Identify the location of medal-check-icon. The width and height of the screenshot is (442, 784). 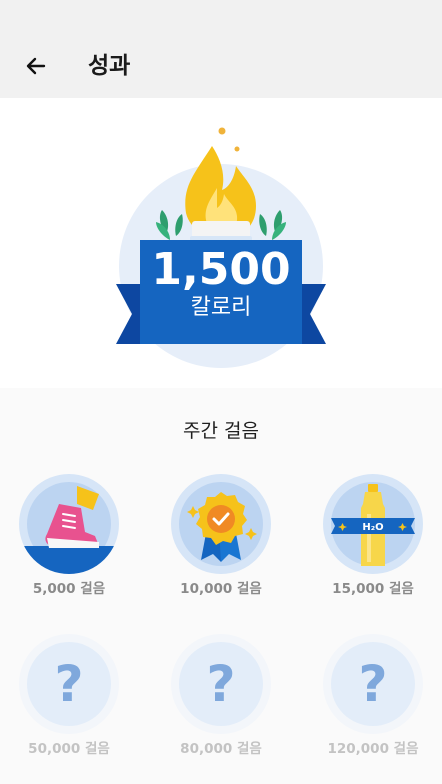
(221, 524).